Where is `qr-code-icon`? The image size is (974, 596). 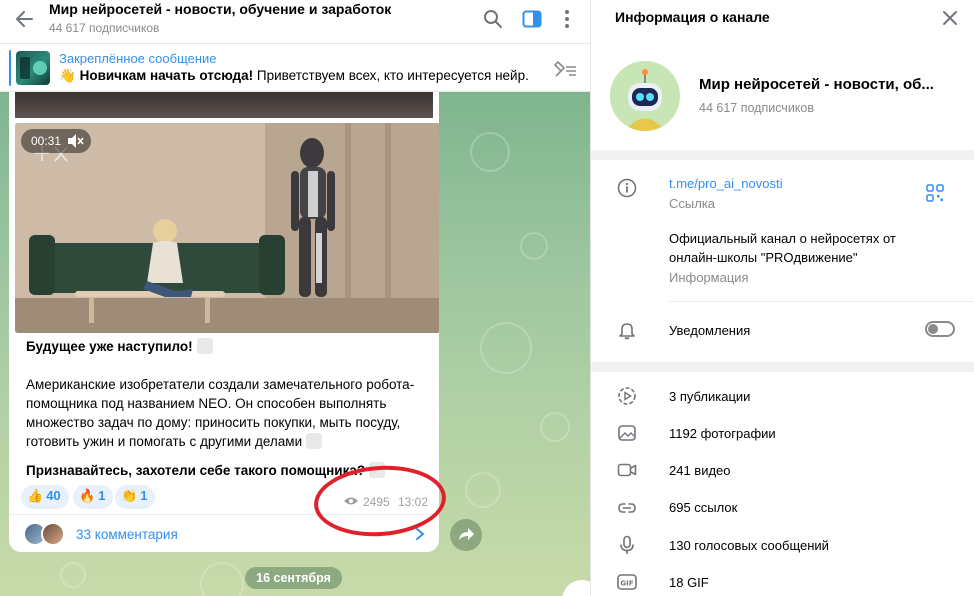
qr-code-icon is located at coordinates (935, 193).